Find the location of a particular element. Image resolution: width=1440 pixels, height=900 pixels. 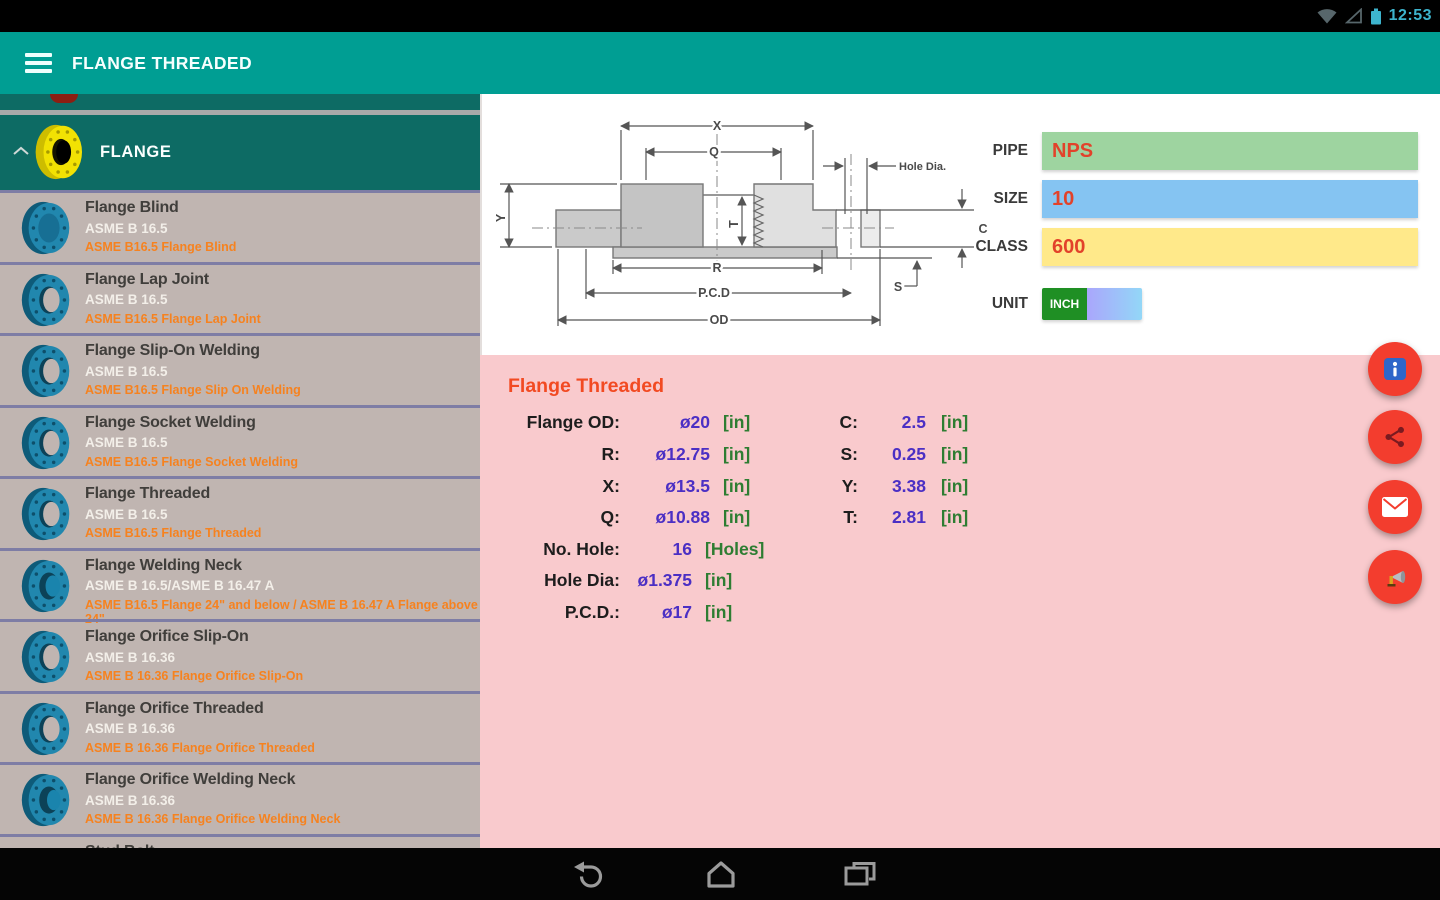

unit-toggle-value: INCH is located at coordinates (1064, 304).